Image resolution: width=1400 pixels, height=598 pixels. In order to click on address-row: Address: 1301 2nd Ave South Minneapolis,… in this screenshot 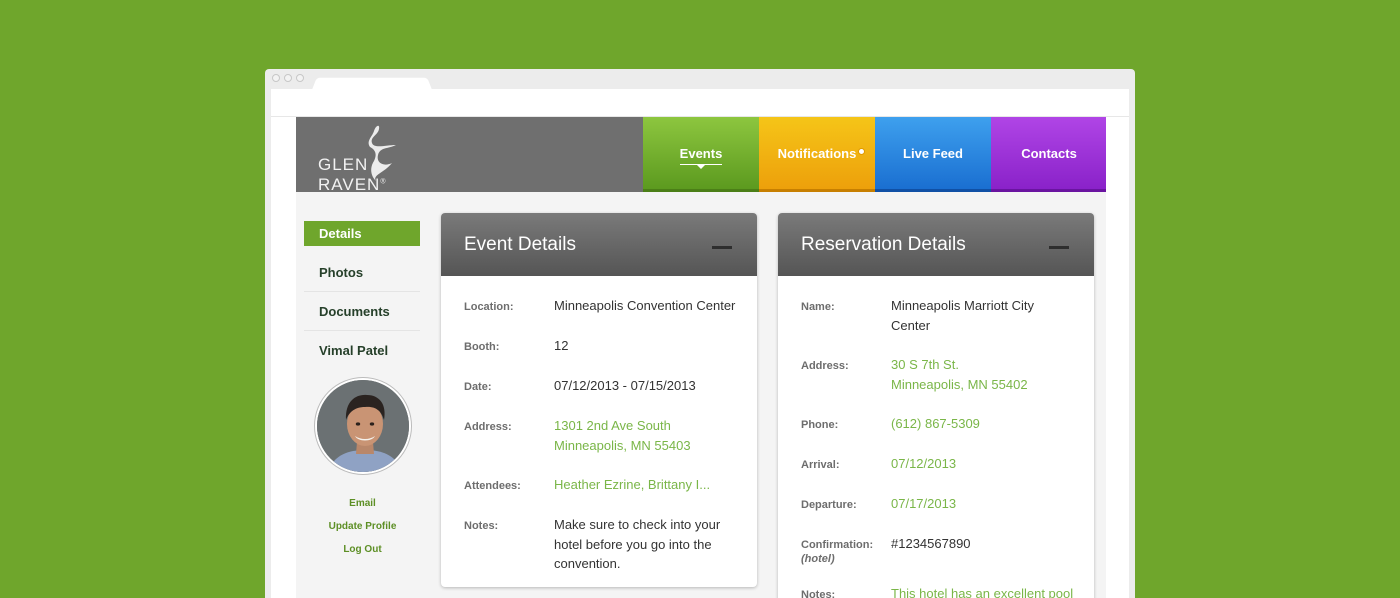, I will do `click(610, 435)`.